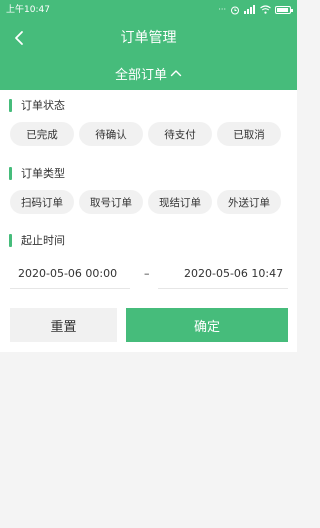 The image size is (320, 528). What do you see at coordinates (111, 134) in the screenshot?
I see `chip-status-pending-confirm: 待确认` at bounding box center [111, 134].